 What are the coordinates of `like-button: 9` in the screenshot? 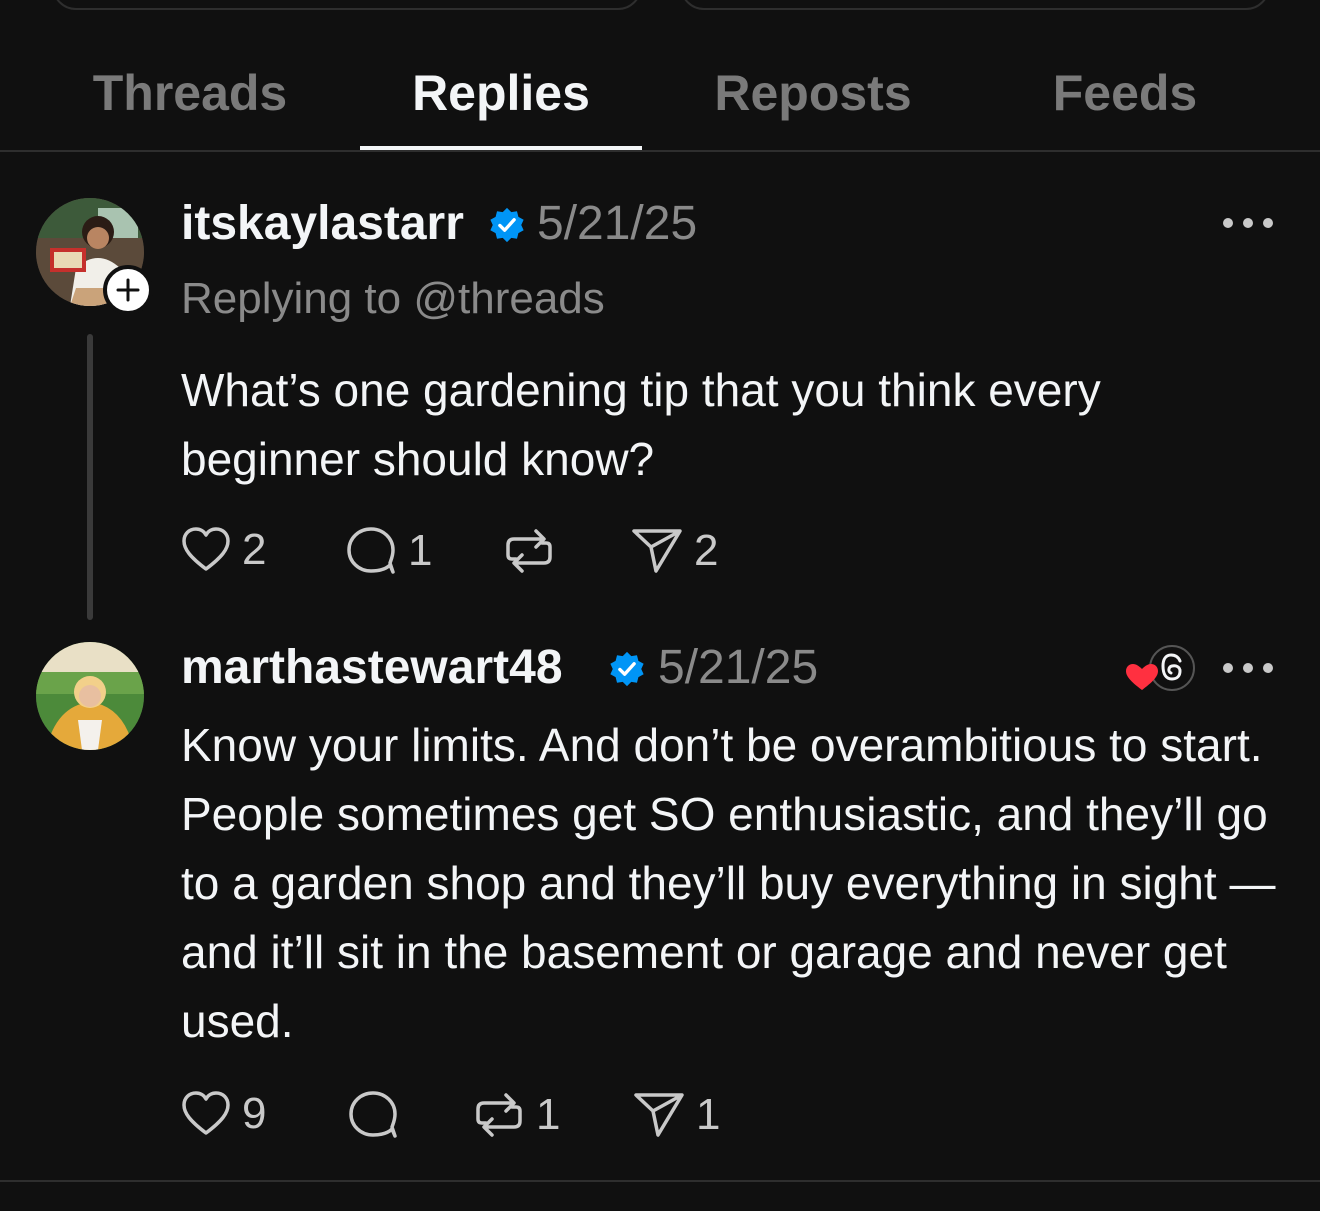 It's located at (223, 1114).